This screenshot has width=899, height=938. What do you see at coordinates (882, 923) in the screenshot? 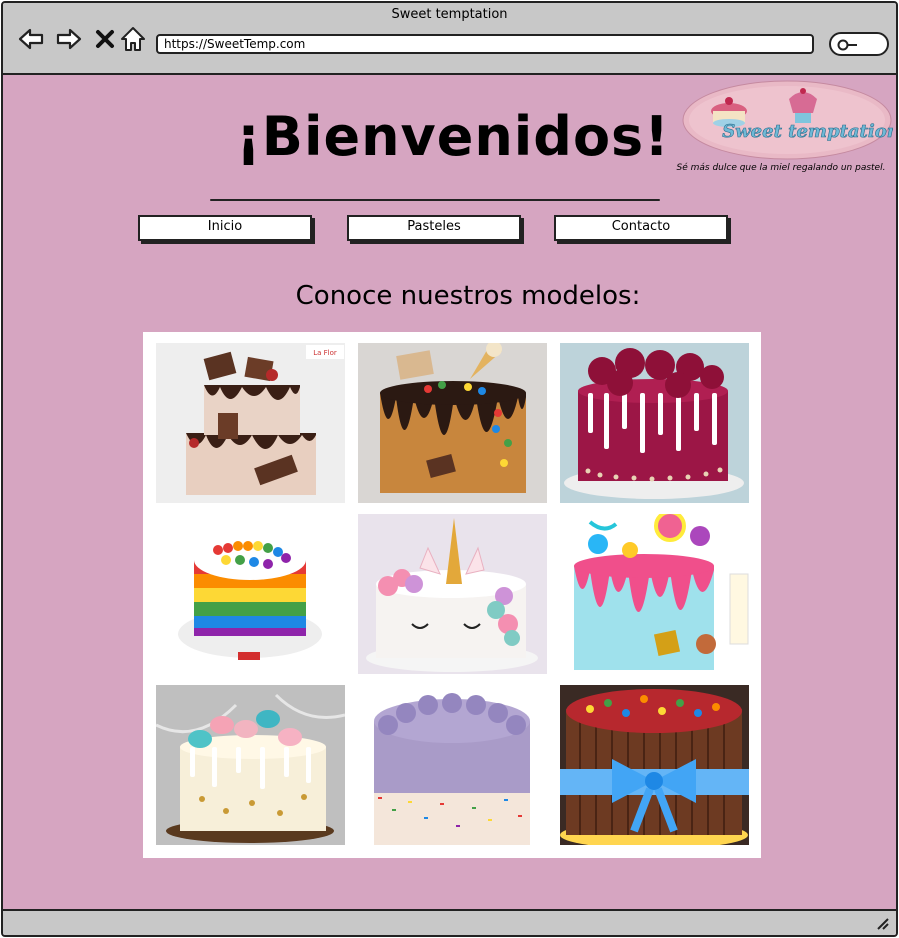
I see `resize-grip-icon` at bounding box center [882, 923].